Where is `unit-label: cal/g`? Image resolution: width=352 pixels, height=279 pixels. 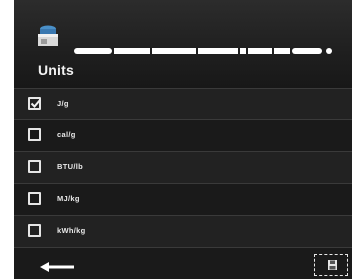 unit-label: cal/g is located at coordinates (66, 134).